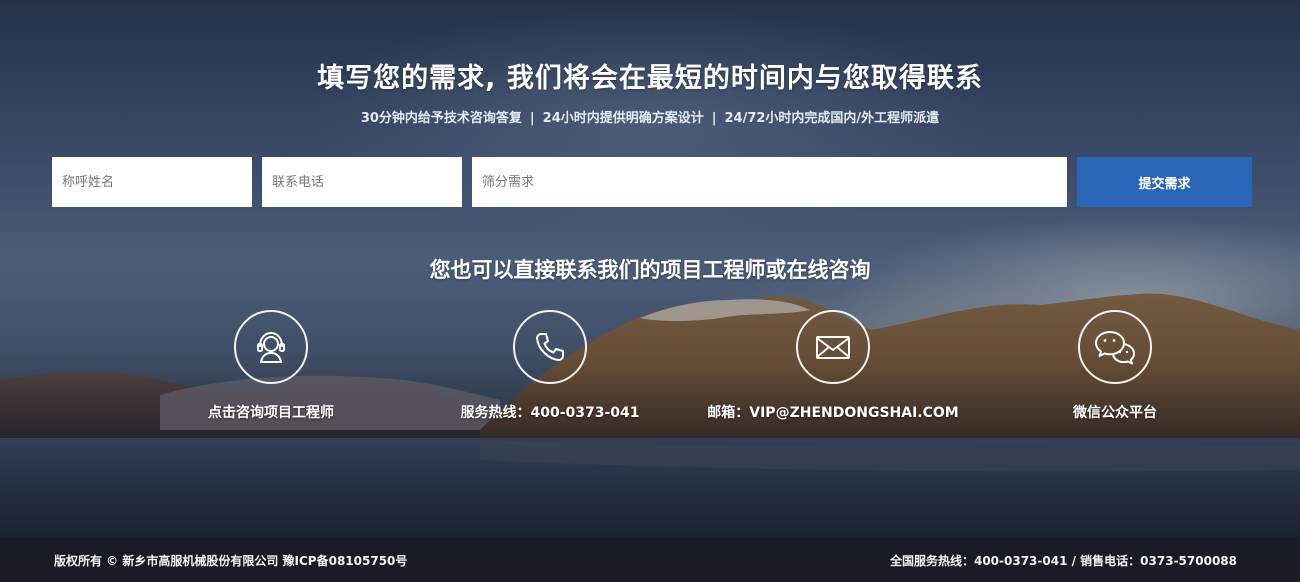  I want to click on headset-icon, so click(271, 347).